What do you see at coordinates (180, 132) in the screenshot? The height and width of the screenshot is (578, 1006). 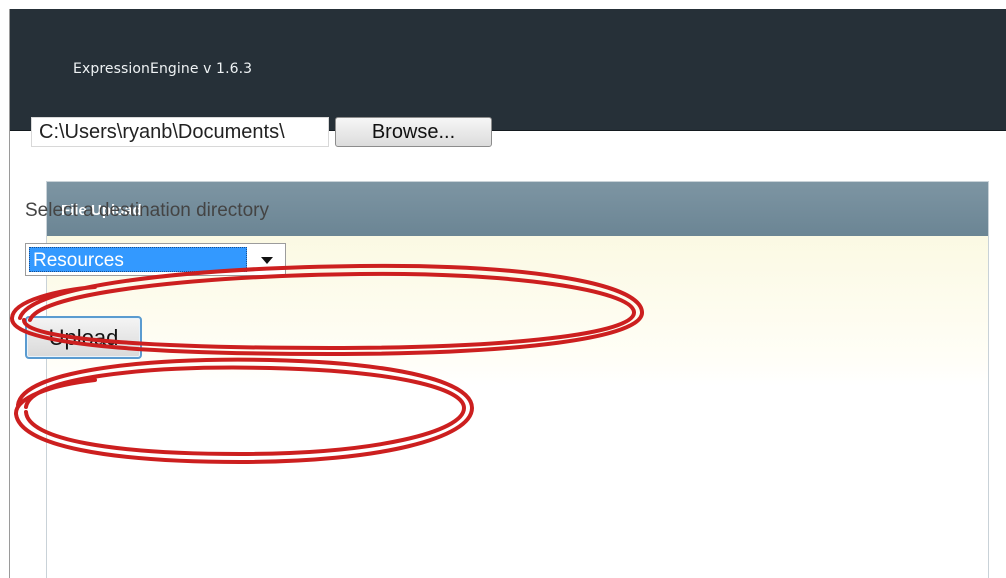 I see `file-path-field: C:\Users\ryanb\Documents\` at bounding box center [180, 132].